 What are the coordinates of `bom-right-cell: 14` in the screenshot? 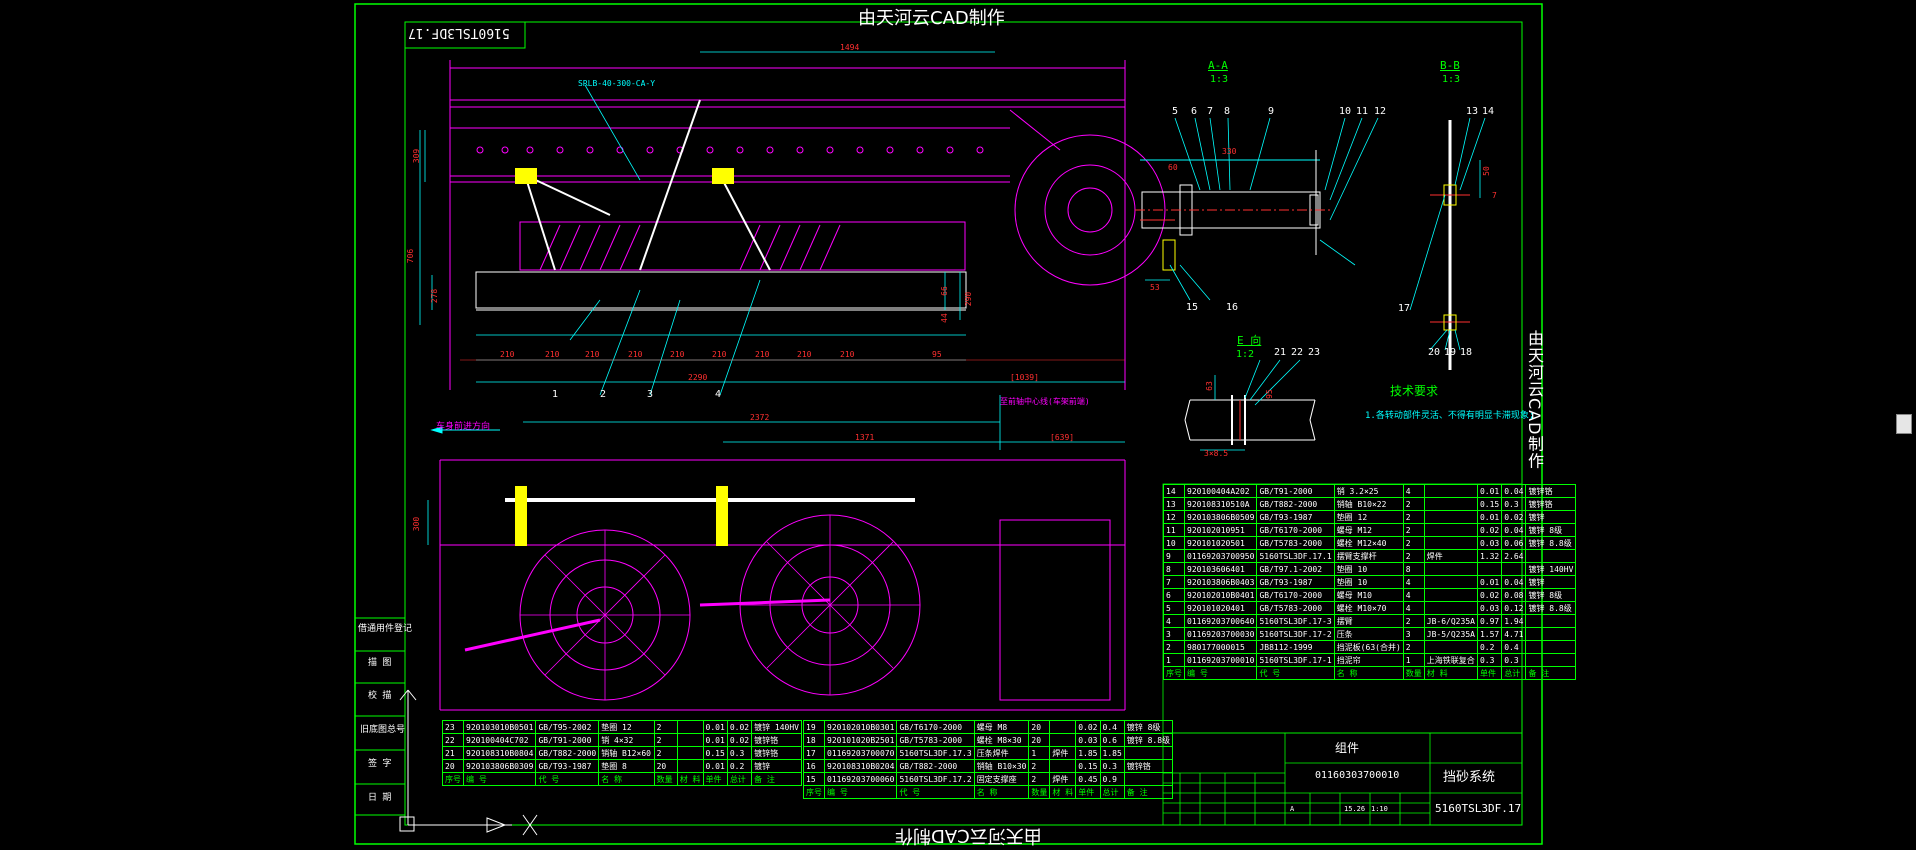 It's located at (1174, 491).